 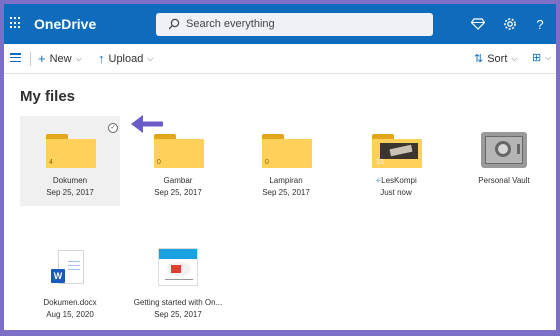 I want to click on file-tile-dokumen-docx: W Dokumen.docx Aug 15, 2020, so click(x=70, y=283).